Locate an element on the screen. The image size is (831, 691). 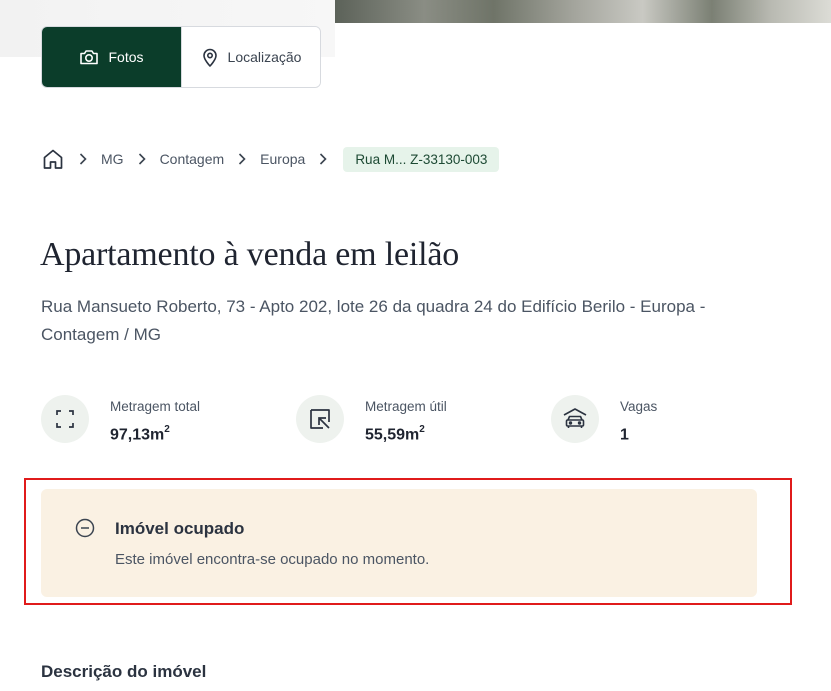
tab-location-label: Localização is located at coordinates (264, 57).